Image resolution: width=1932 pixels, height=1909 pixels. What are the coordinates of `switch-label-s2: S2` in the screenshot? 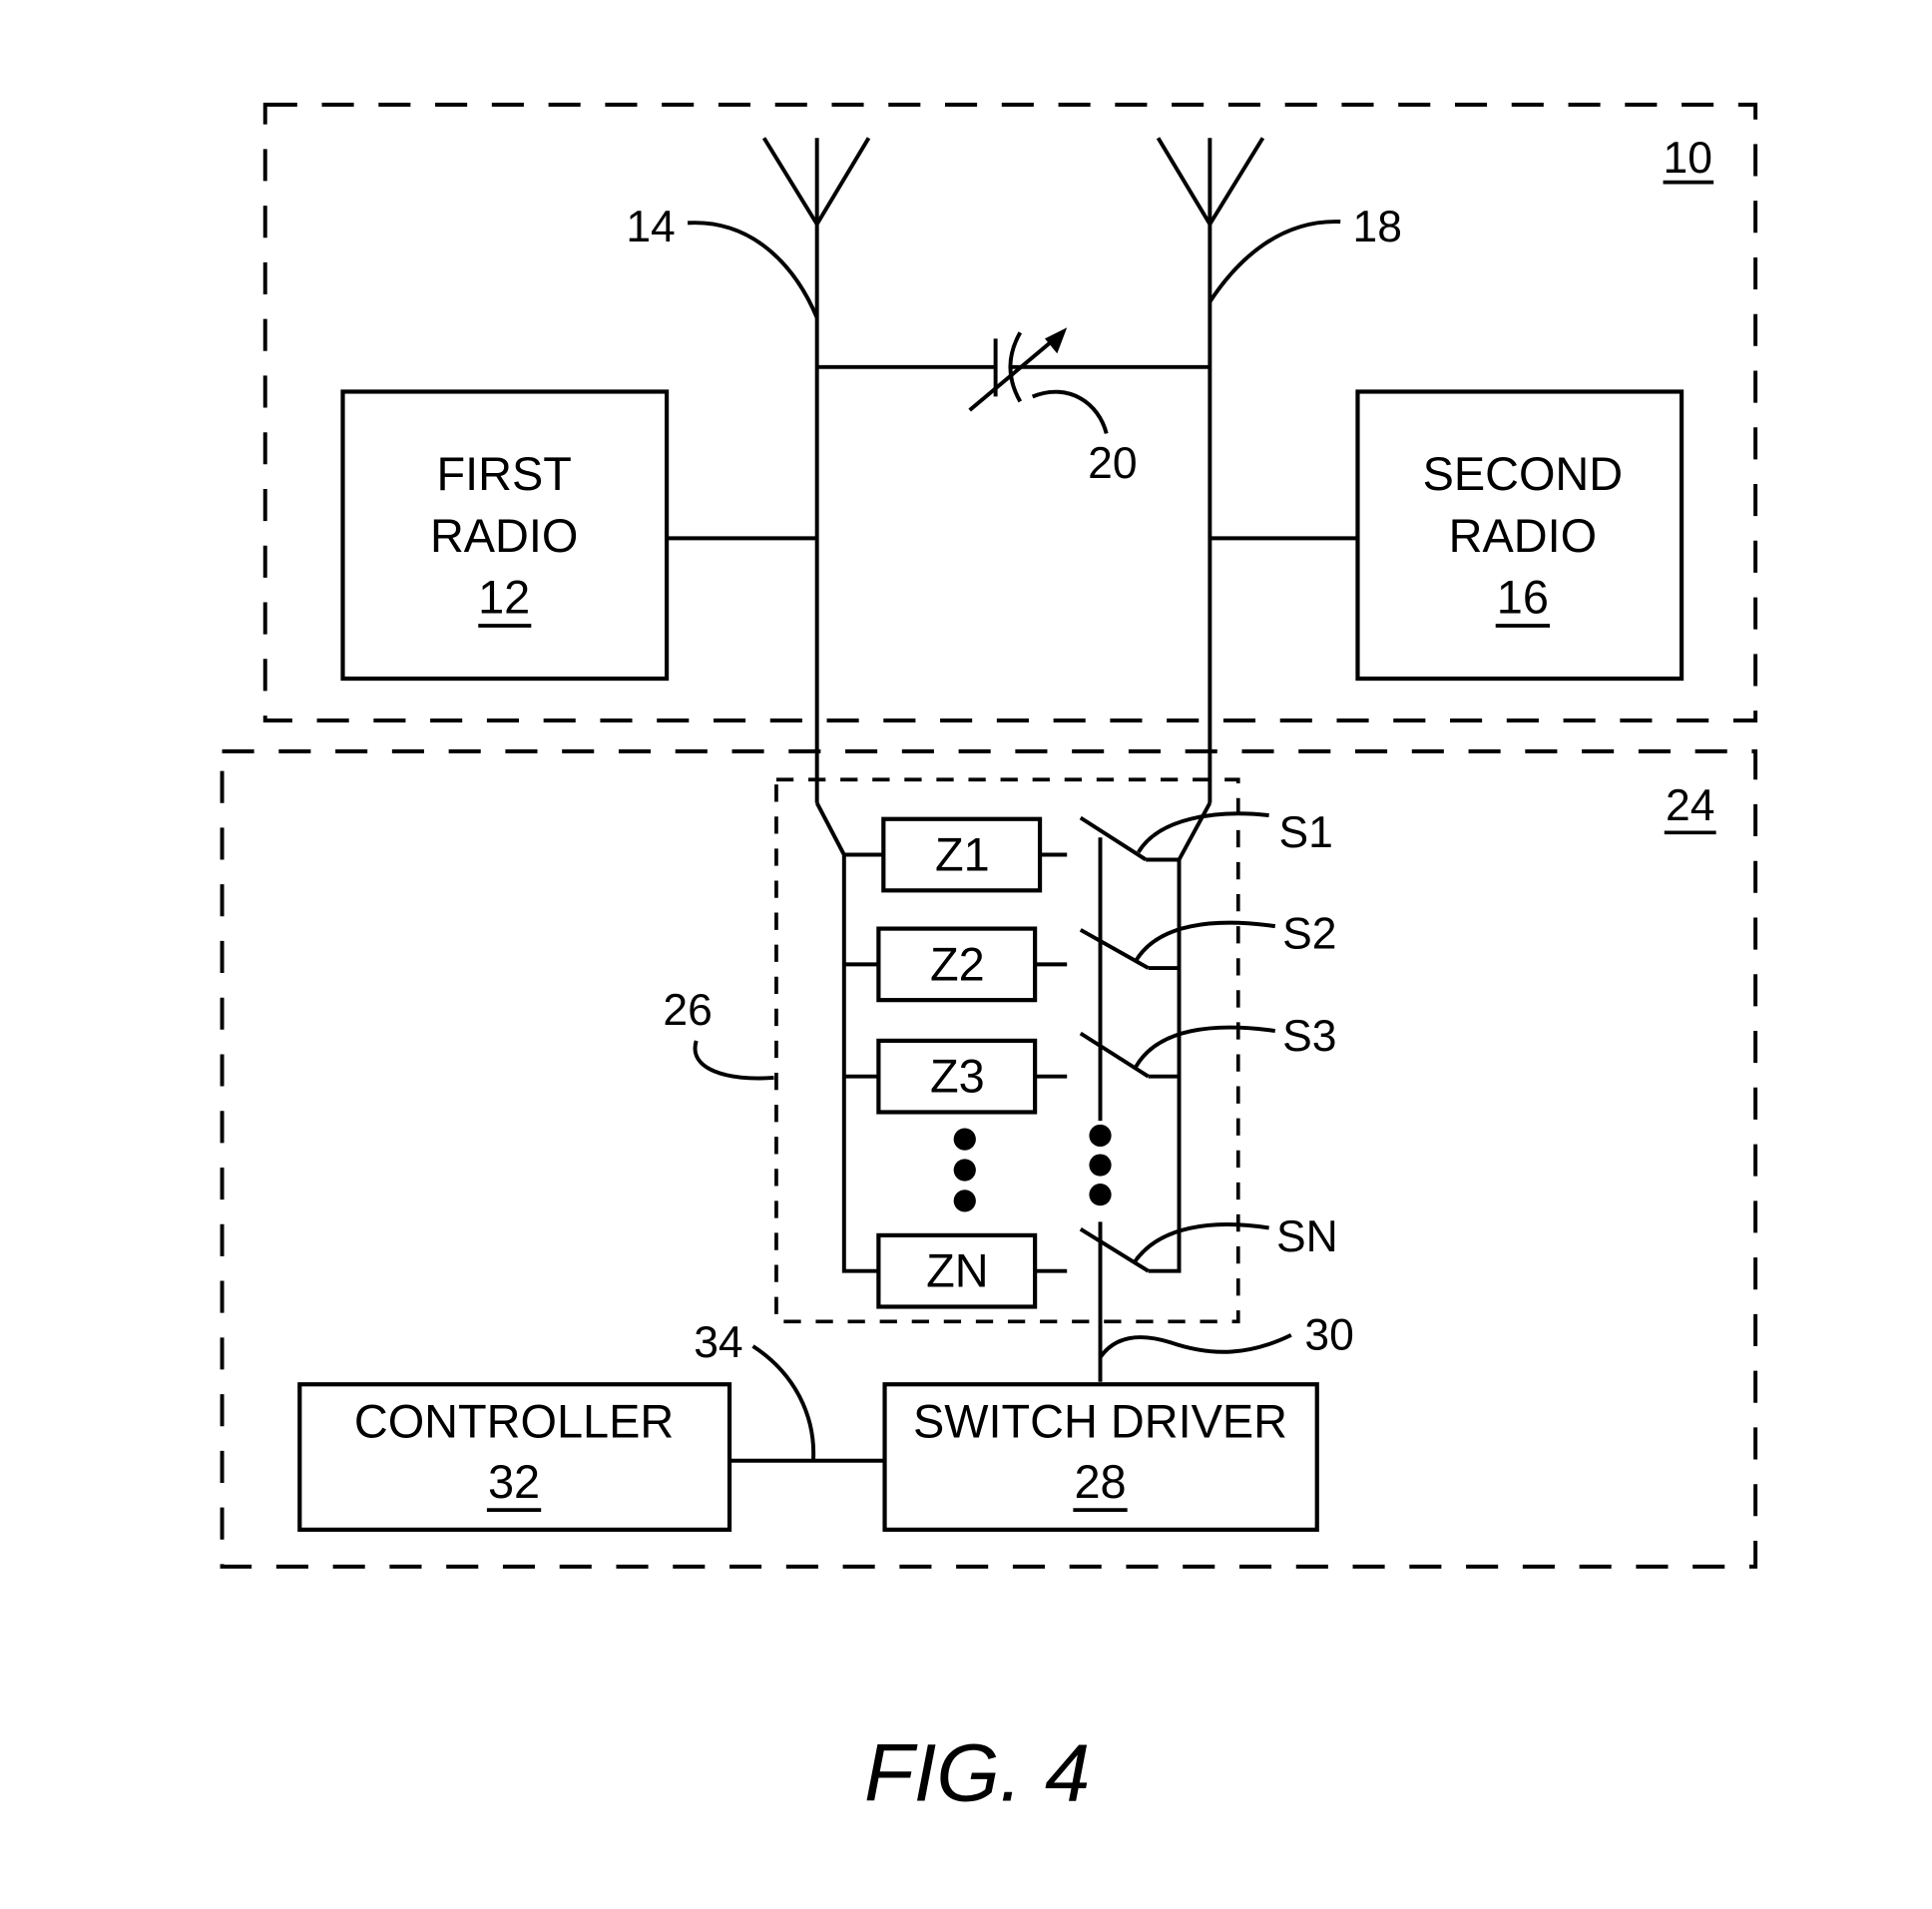 It's located at (1309, 933).